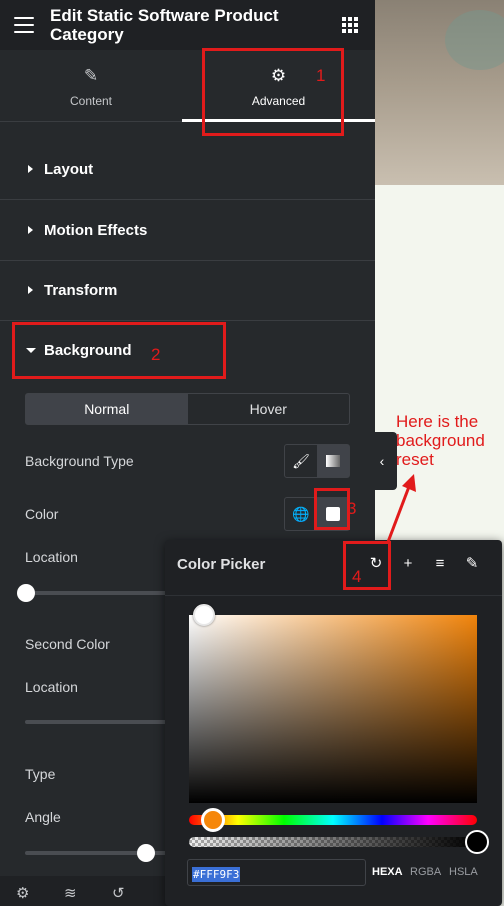  What do you see at coordinates (269, 409) in the screenshot?
I see `tab-hover: Hover` at bounding box center [269, 409].